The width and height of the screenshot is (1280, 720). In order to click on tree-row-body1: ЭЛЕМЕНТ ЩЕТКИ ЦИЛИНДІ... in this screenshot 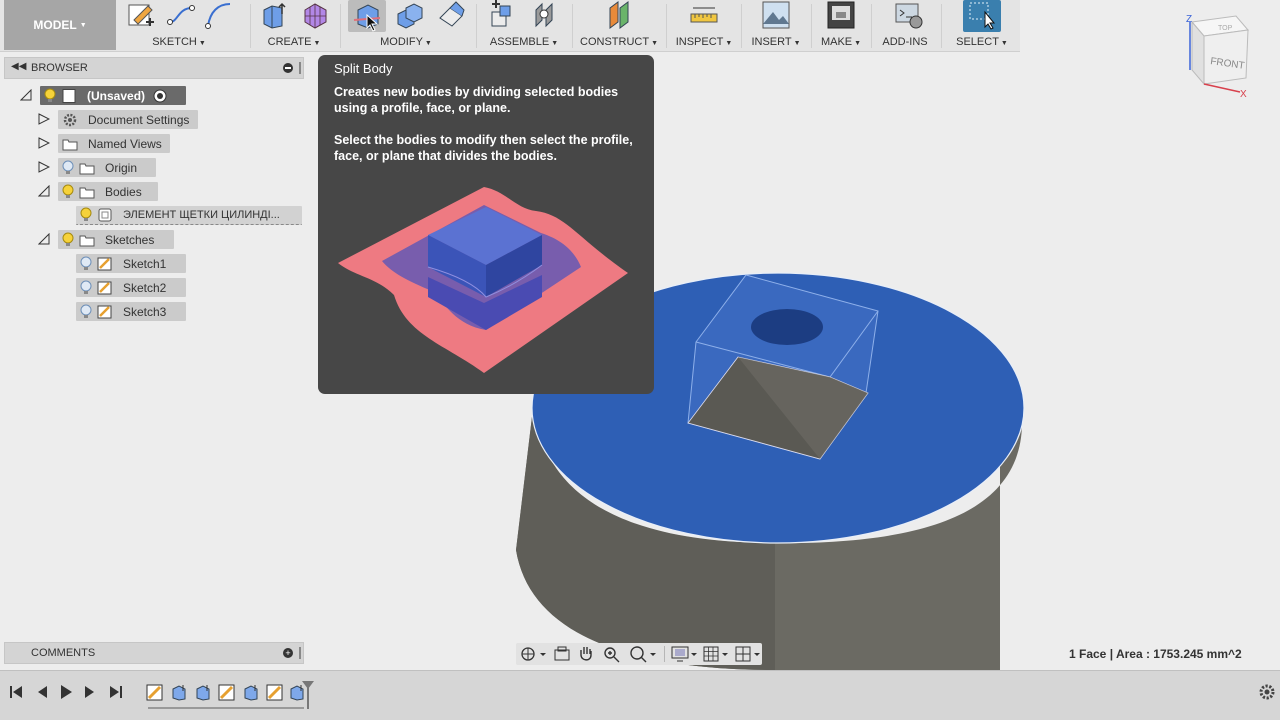, I will do `click(152, 215)`.